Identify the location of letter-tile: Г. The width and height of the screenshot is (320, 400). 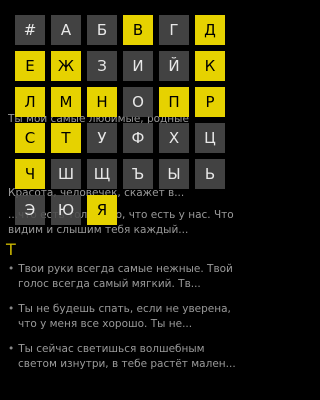
(174, 30).